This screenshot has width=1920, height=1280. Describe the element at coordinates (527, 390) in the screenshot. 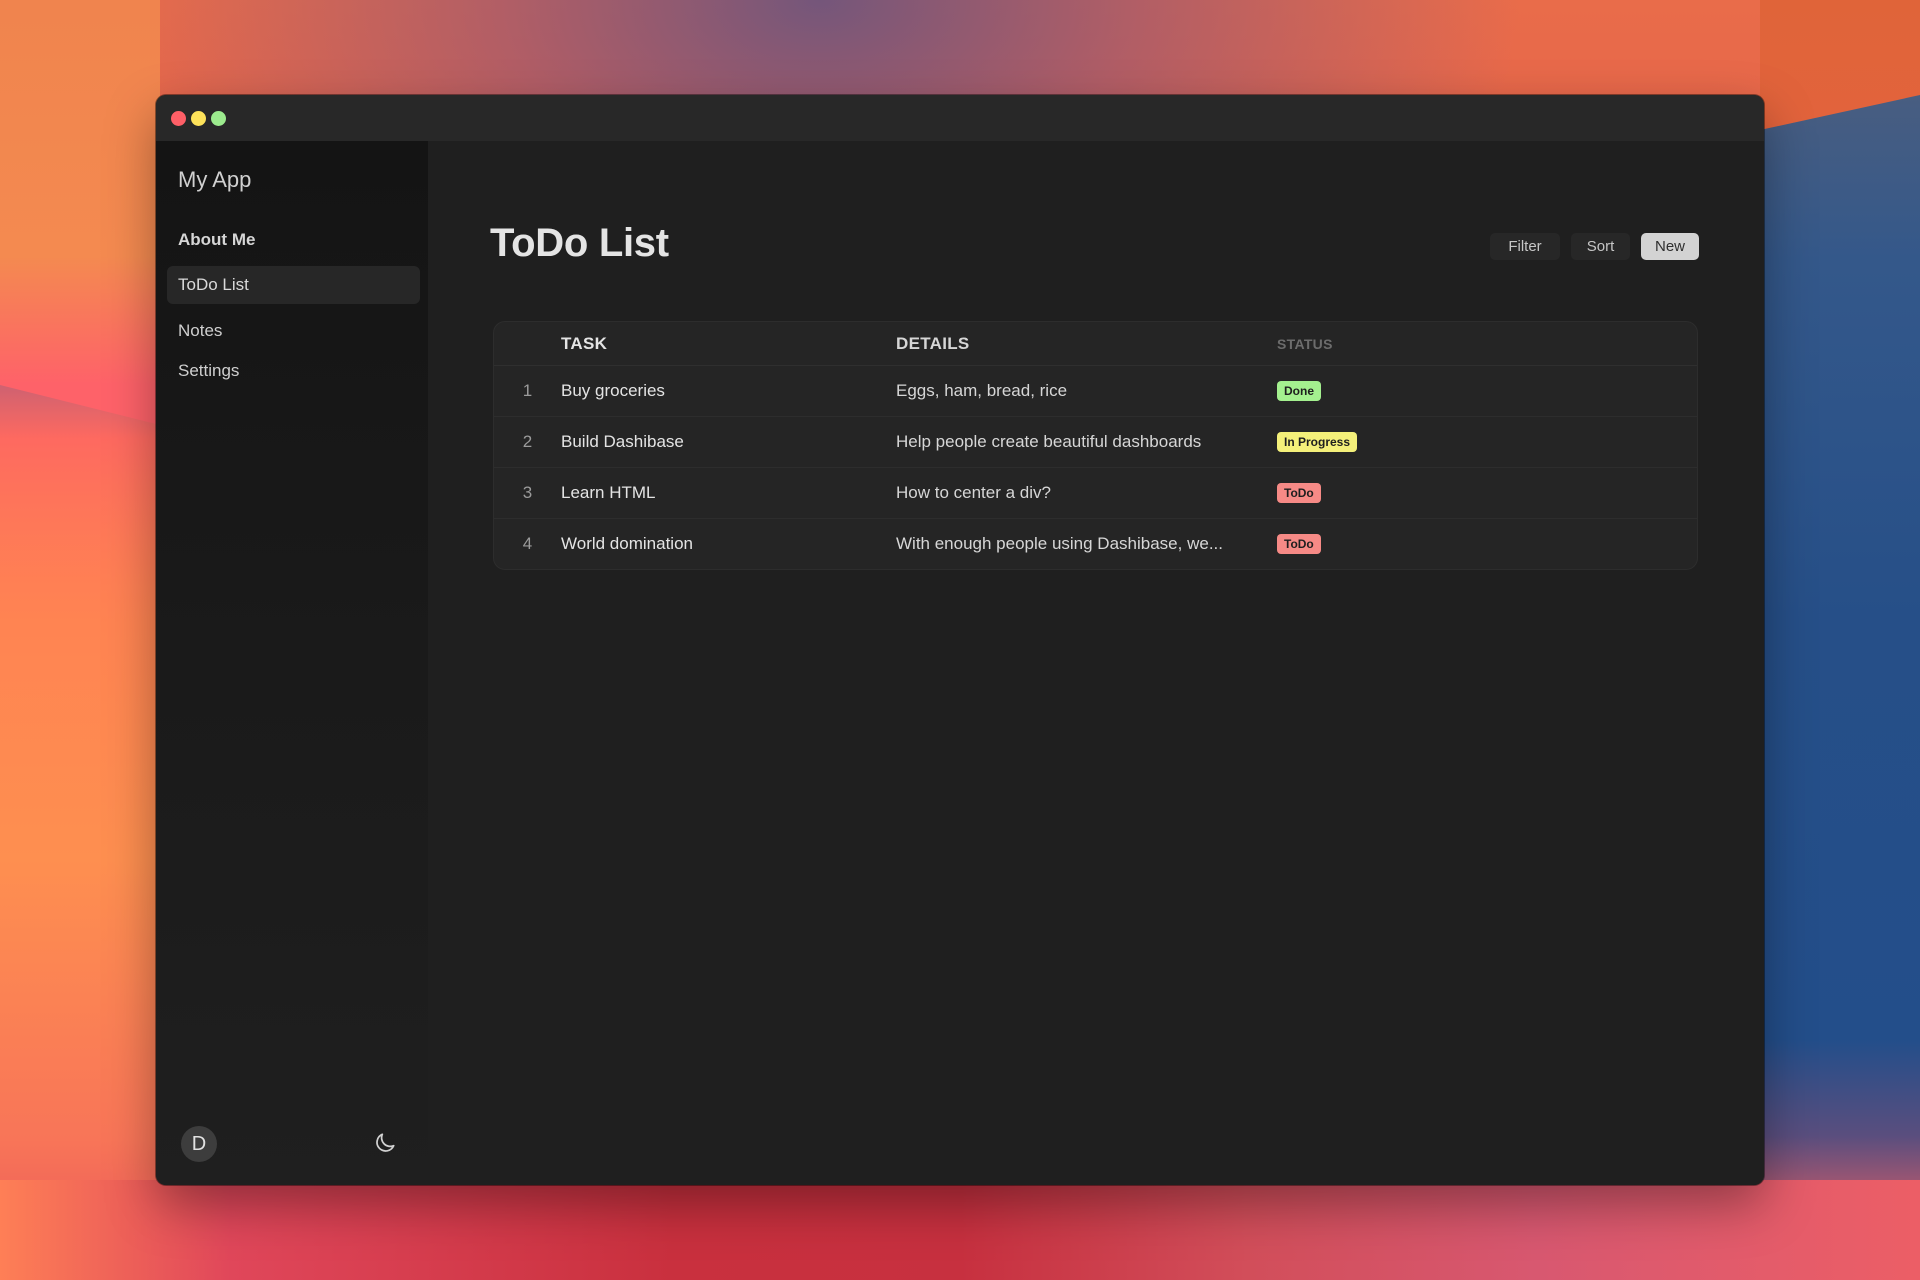

I see `row-number: 1` at that location.